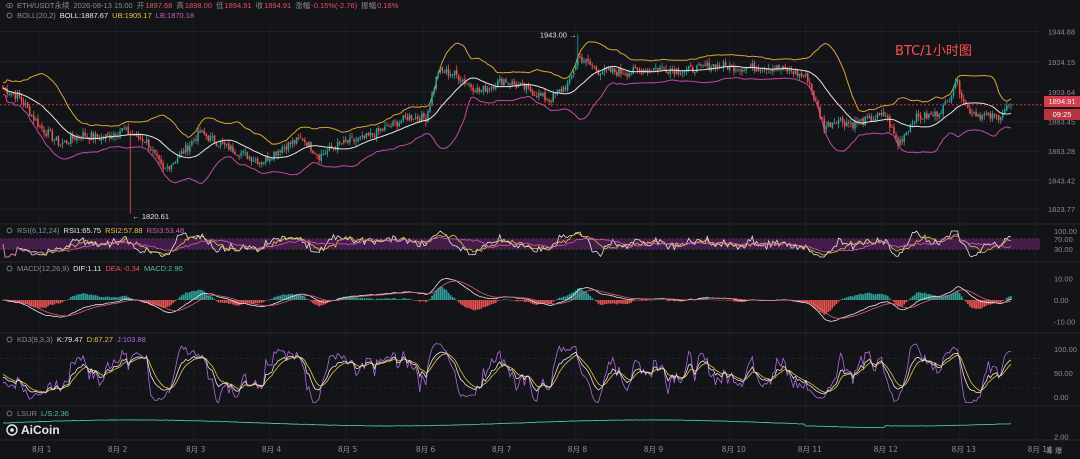 The width and height of the screenshot is (1080, 459). What do you see at coordinates (1054, 451) in the screenshot?
I see `liquidation-toggle-button: 筹 爆` at bounding box center [1054, 451].